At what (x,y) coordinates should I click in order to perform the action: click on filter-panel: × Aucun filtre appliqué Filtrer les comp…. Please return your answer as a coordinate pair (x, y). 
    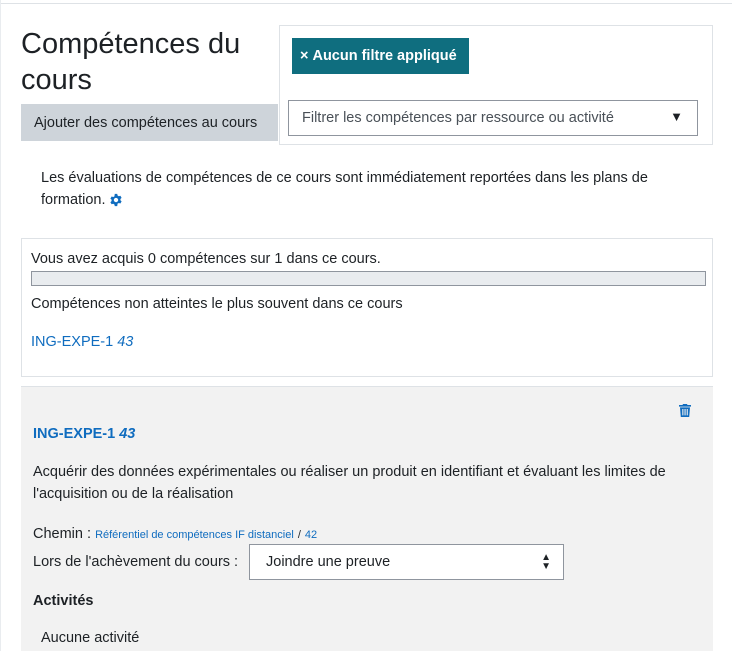
    Looking at the image, I should click on (496, 85).